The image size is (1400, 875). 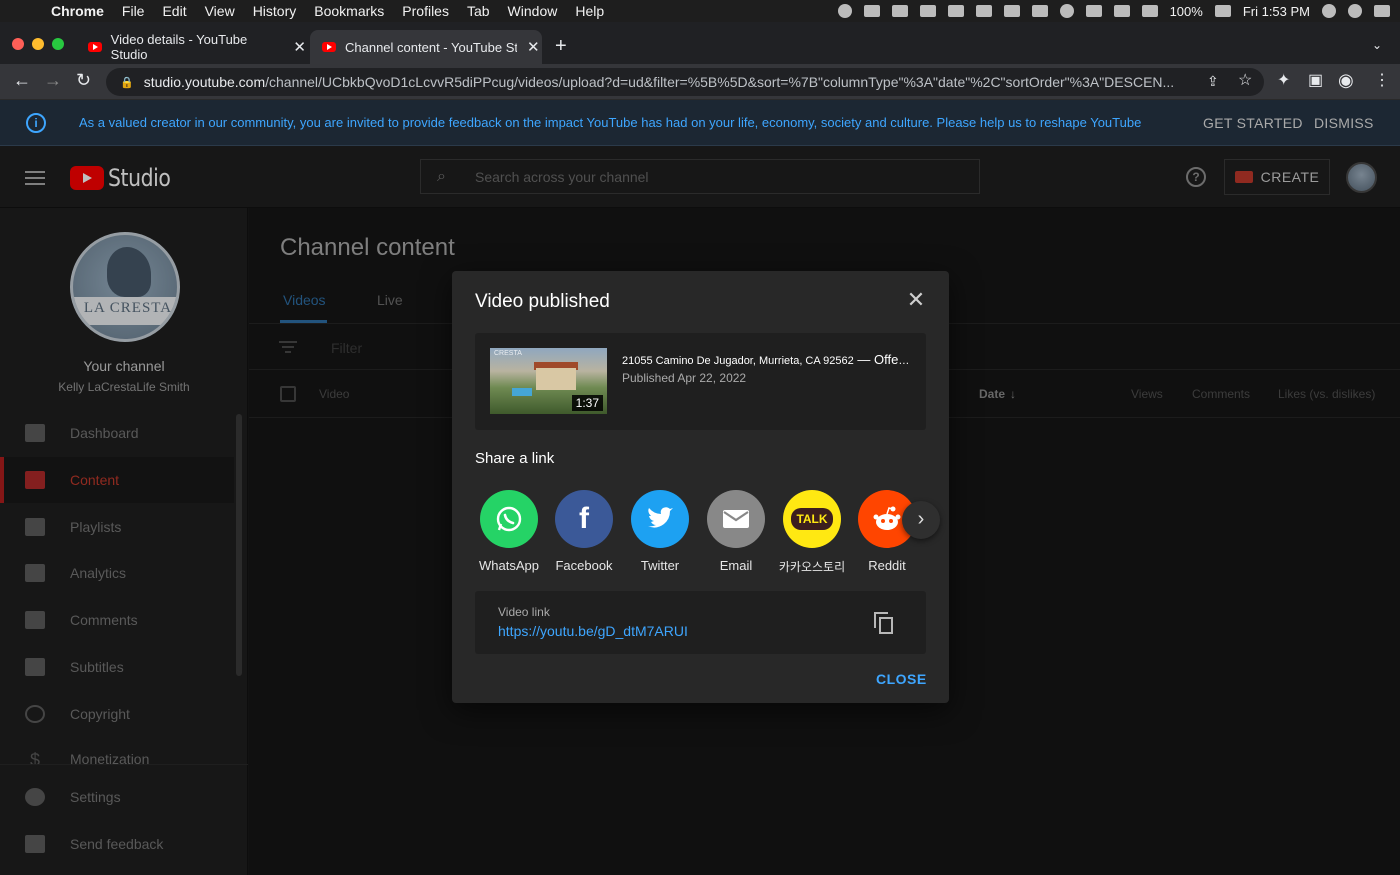 What do you see at coordinates (542, 301) in the screenshot?
I see `dialog-title: Video published` at bounding box center [542, 301].